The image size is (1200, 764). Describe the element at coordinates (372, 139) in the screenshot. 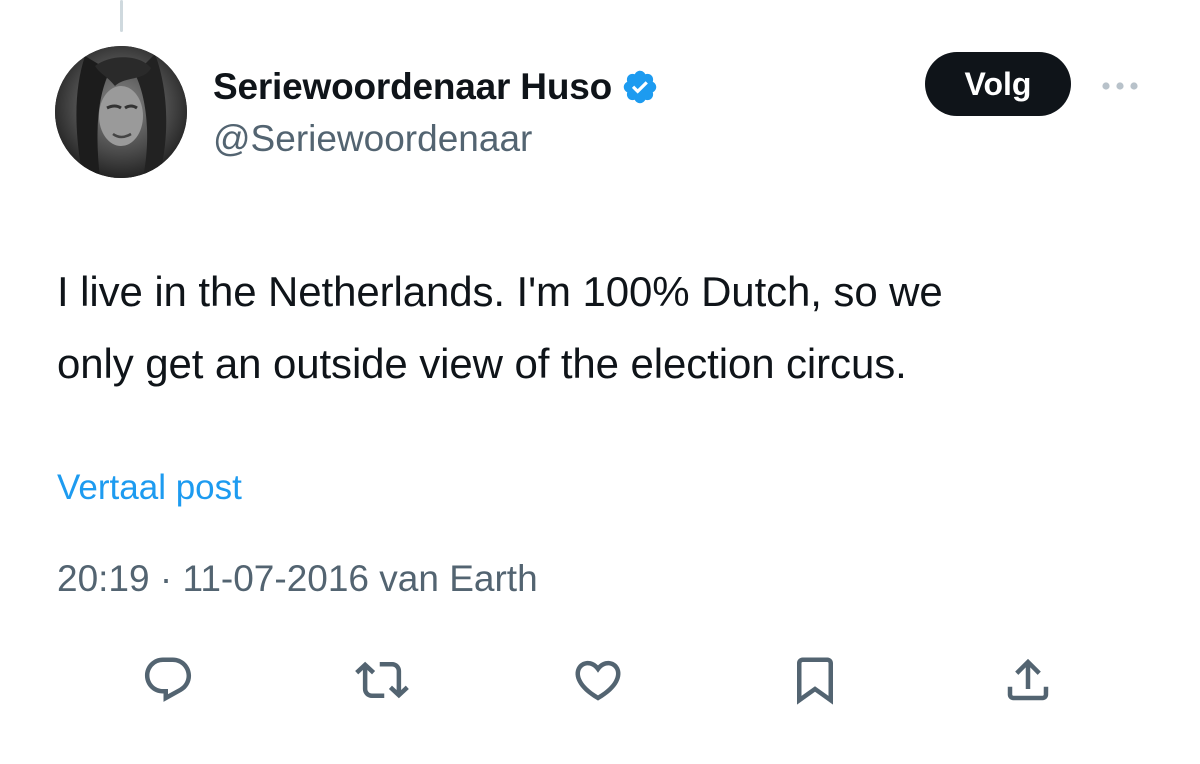

I see `author-handle: @Seriewoordenaar` at that location.